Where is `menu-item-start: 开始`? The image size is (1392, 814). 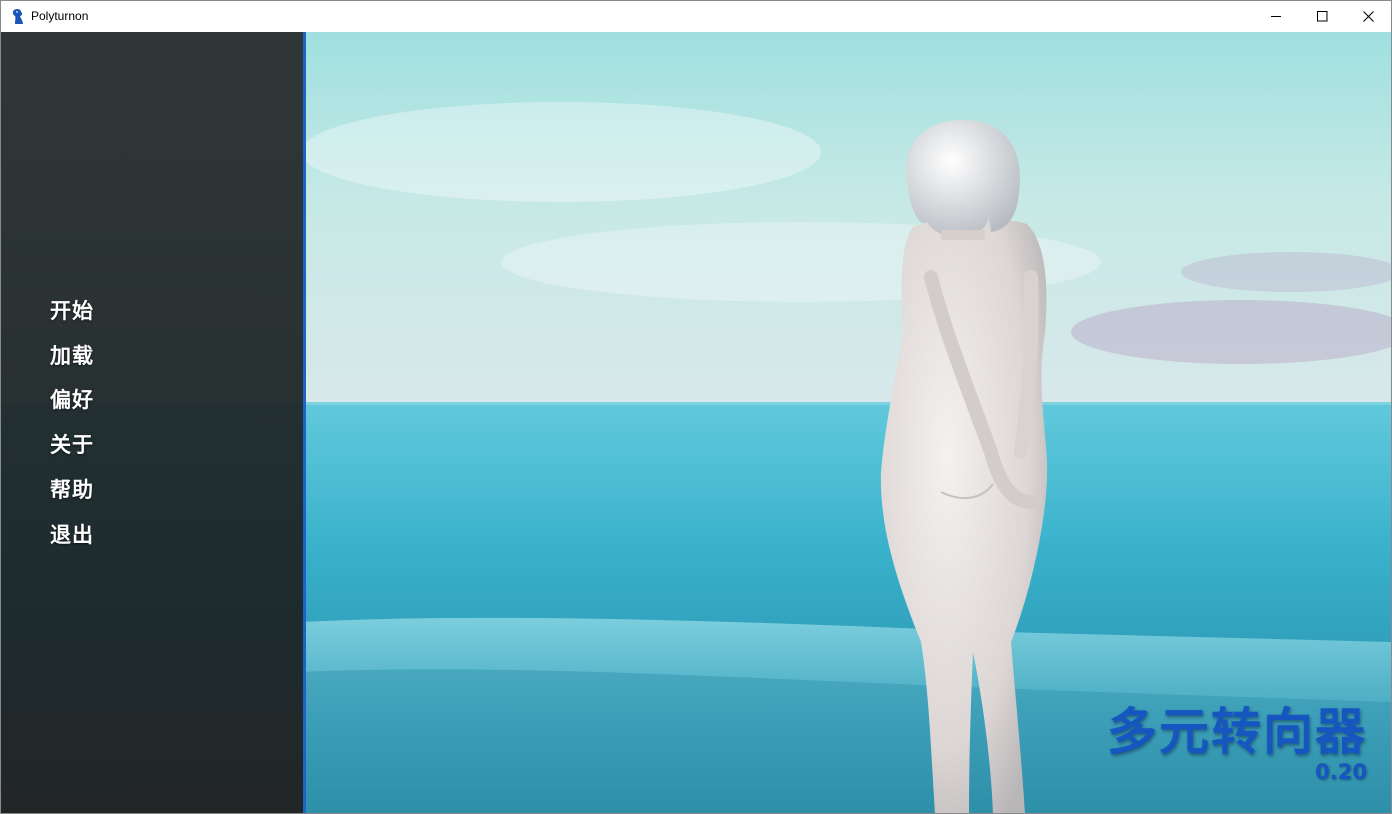
menu-item-start: 开始 is located at coordinates (72, 310).